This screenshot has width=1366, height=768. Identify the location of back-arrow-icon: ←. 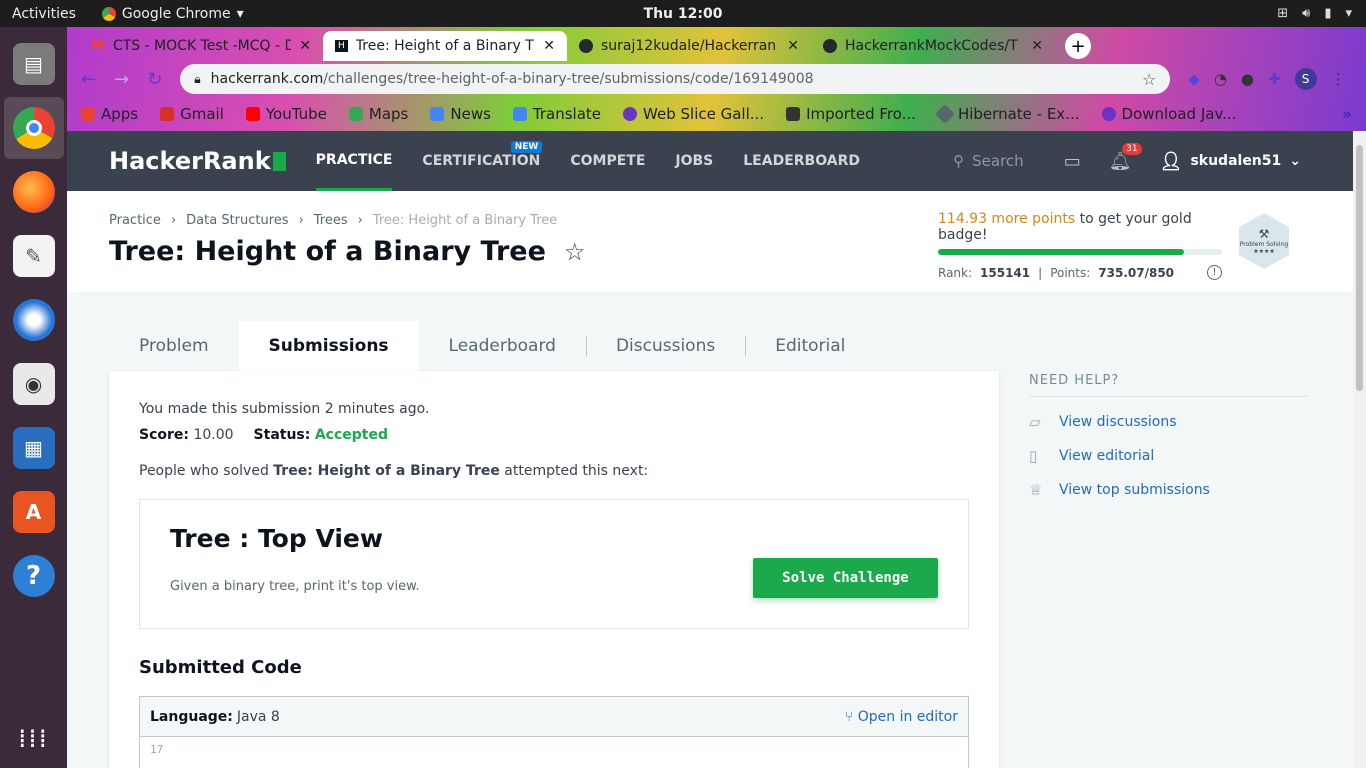
(88, 79).